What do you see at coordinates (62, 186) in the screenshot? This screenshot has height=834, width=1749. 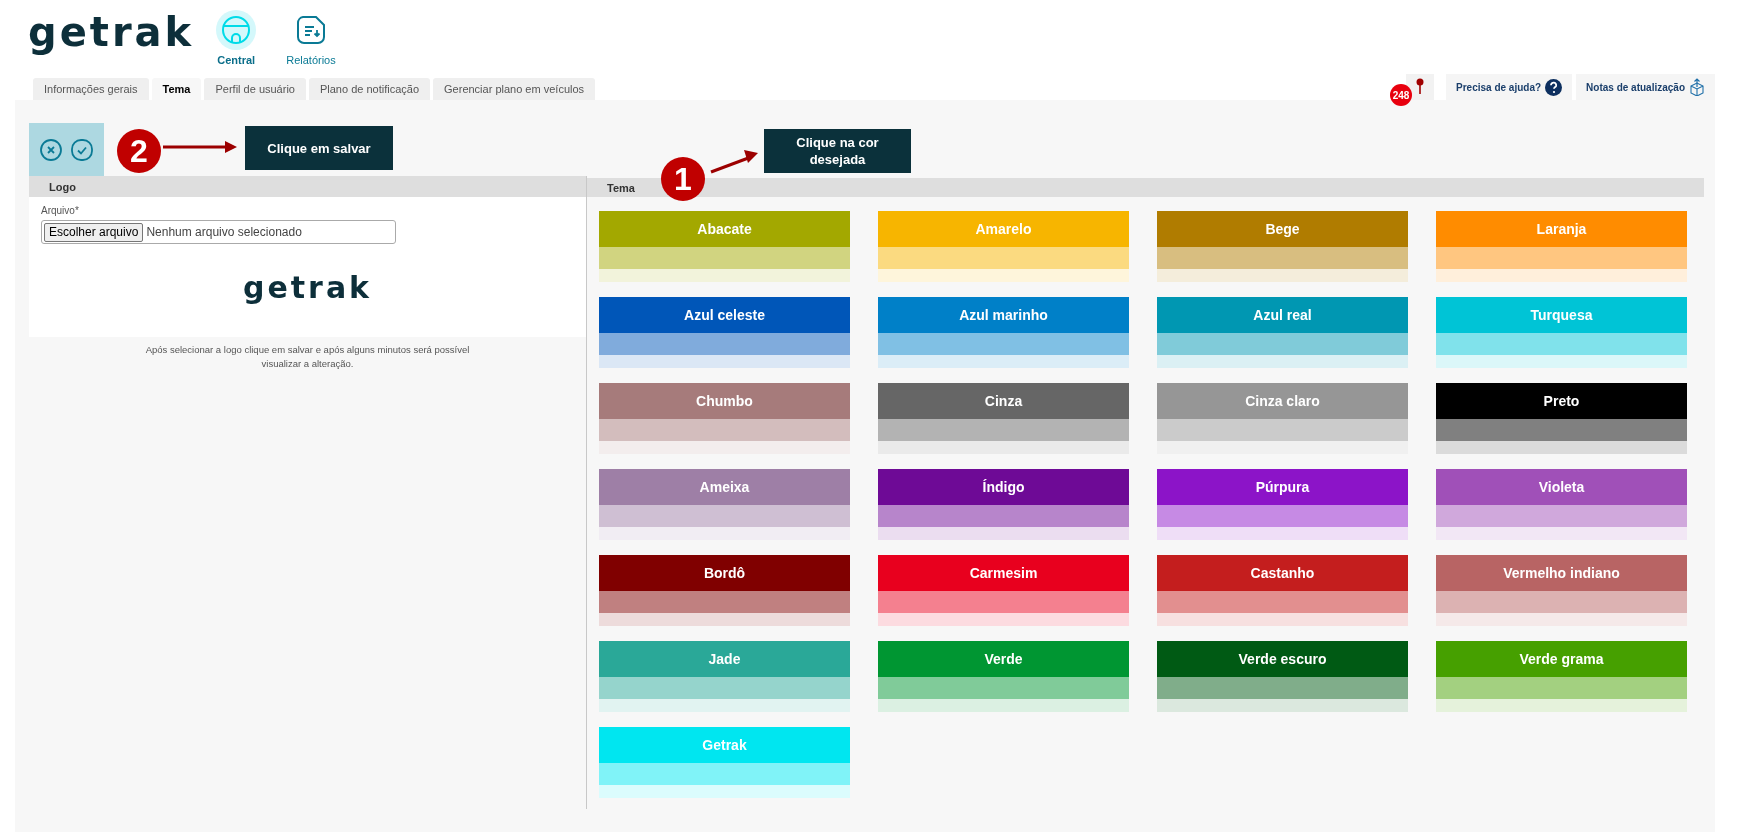 I see `section-title: Logo` at bounding box center [62, 186].